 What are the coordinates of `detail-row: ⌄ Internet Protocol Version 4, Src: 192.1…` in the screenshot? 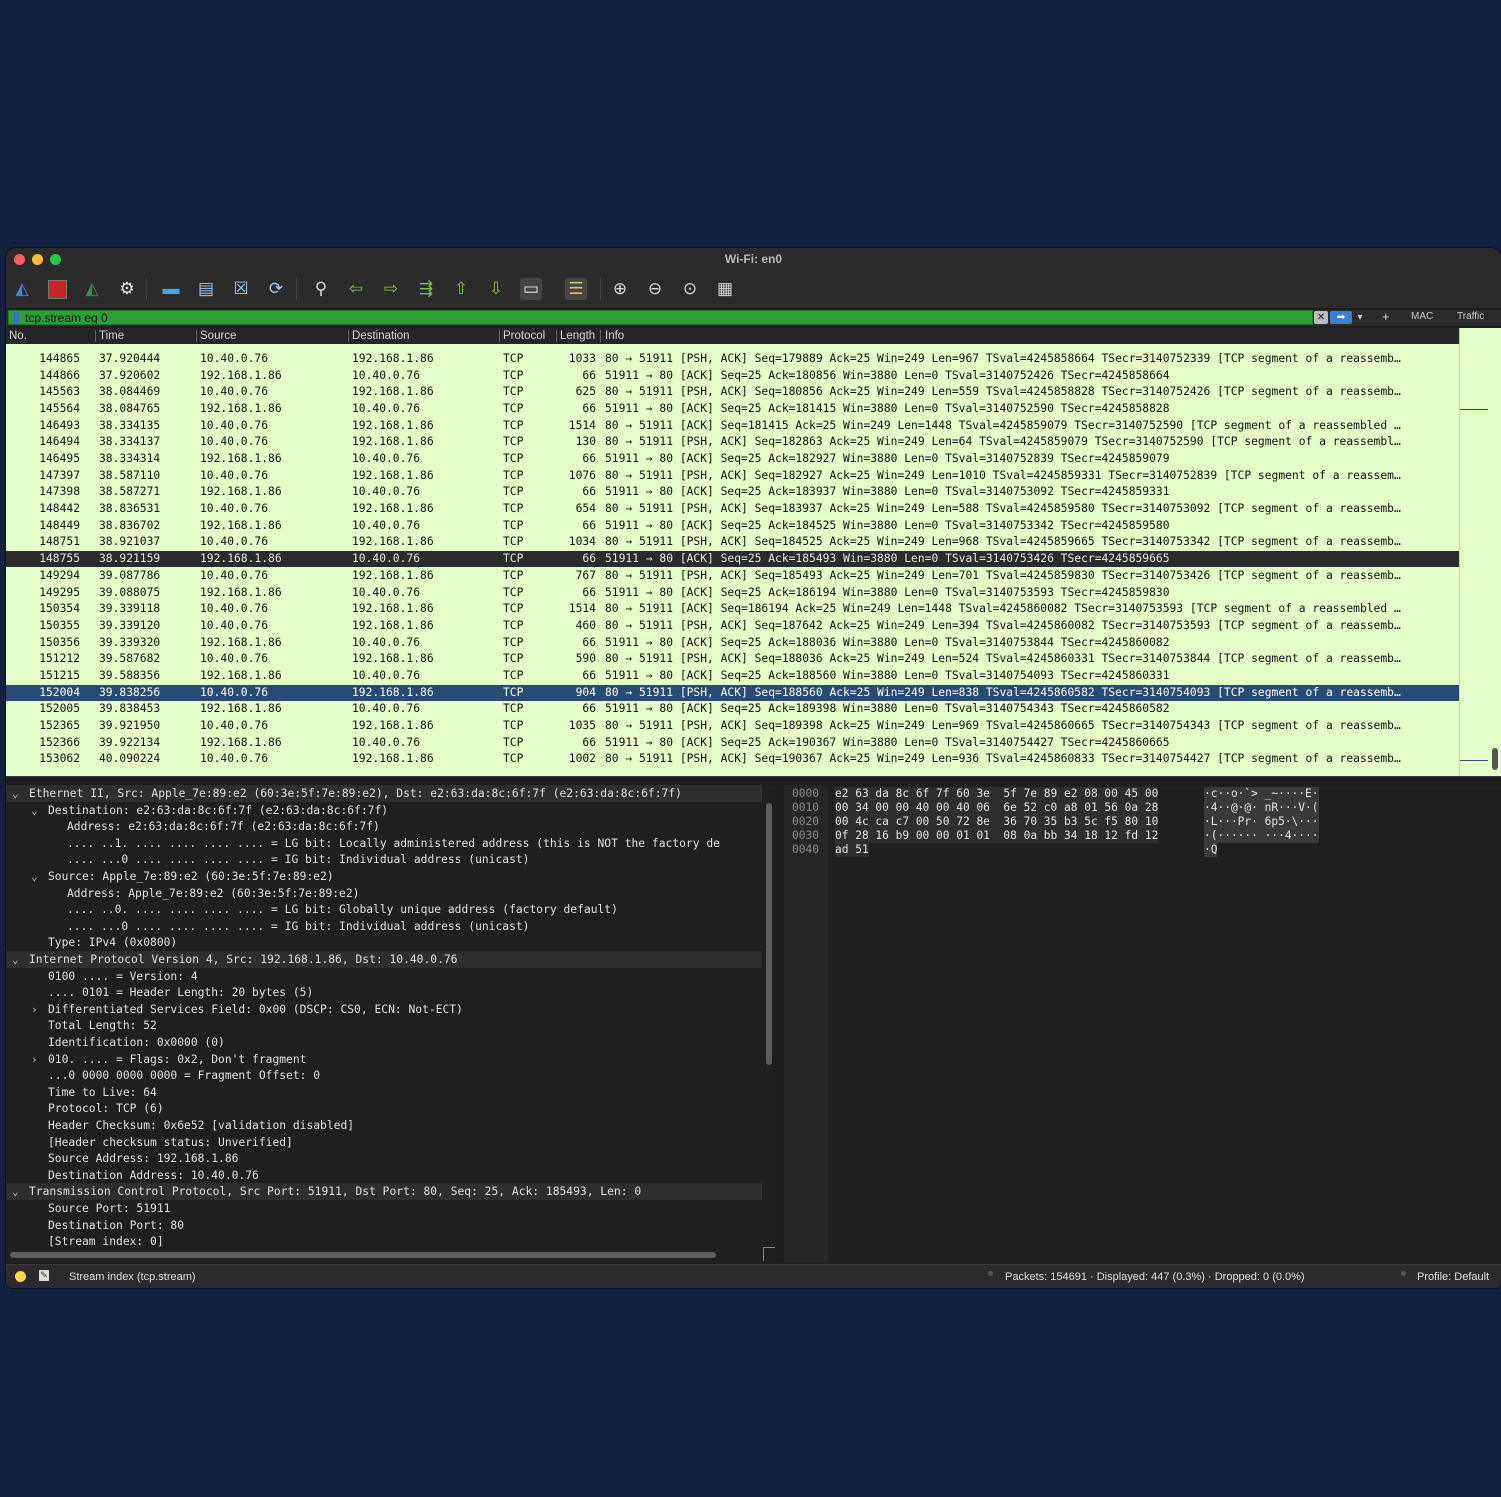 It's located at (384, 959).